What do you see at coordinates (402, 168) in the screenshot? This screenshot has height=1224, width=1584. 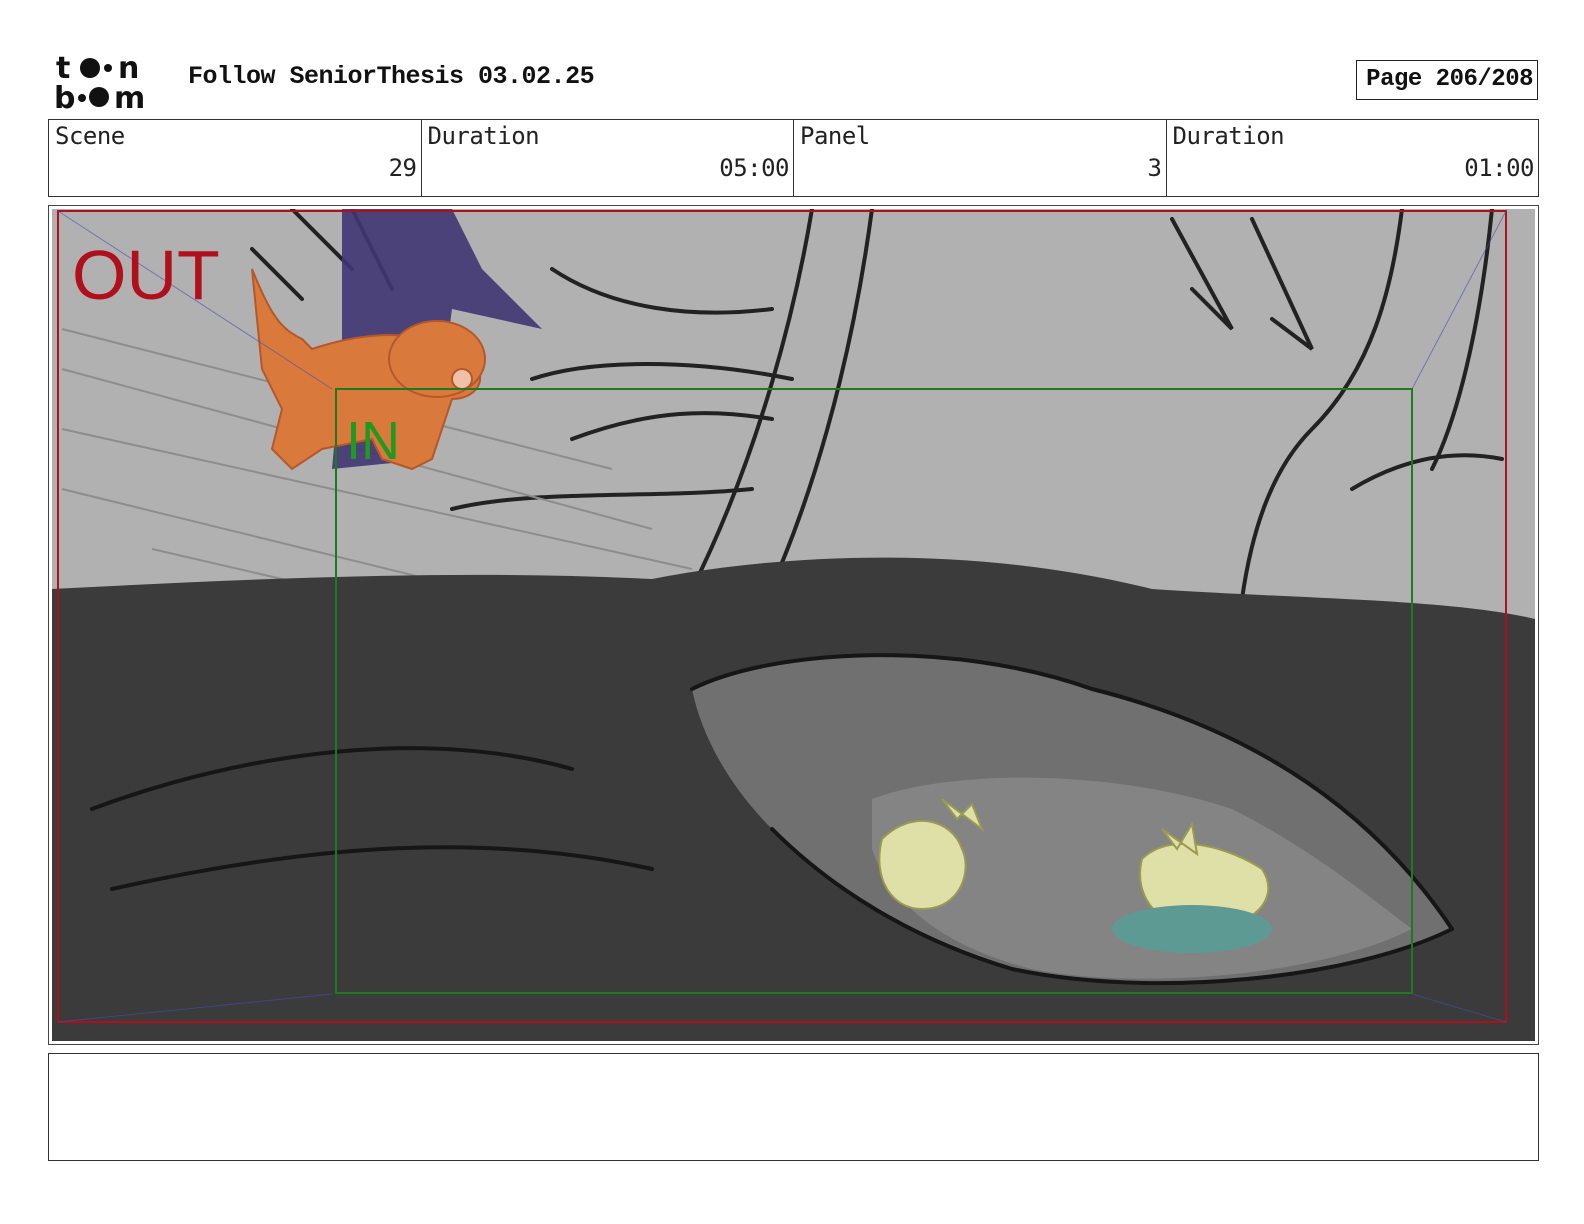 I see `scene-value: 29` at bounding box center [402, 168].